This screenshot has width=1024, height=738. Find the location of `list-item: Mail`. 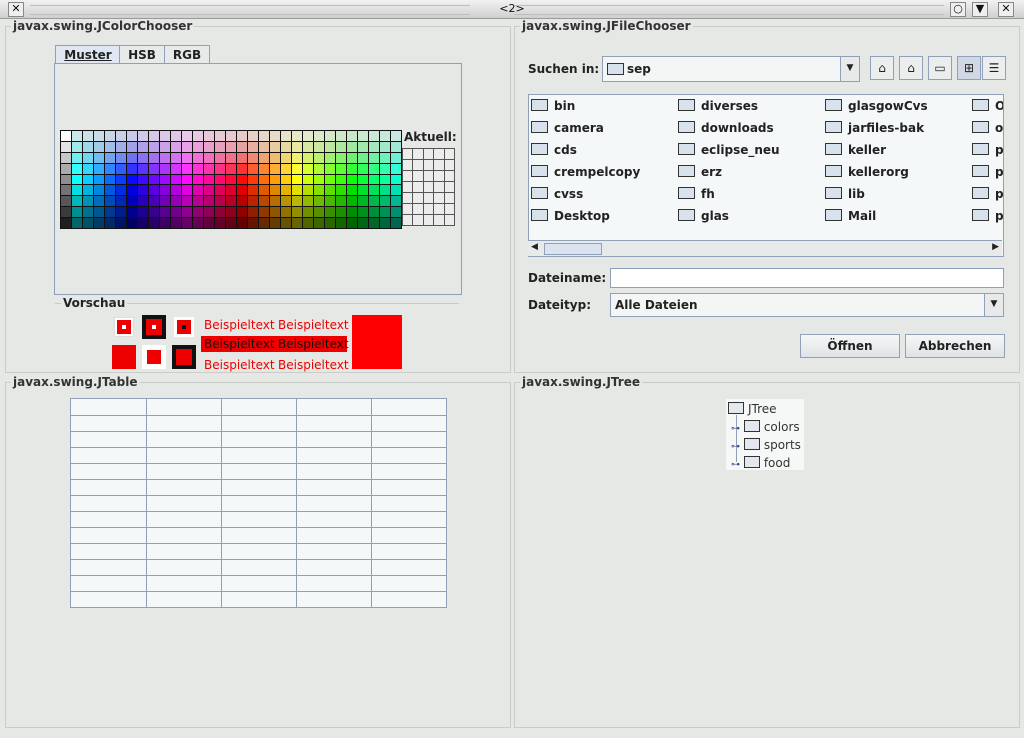

list-item: Mail is located at coordinates (850, 216).